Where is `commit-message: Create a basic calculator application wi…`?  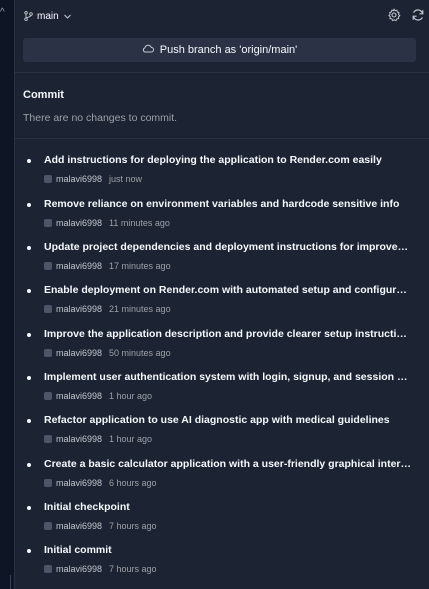 commit-message: Create a basic calculator application wi… is located at coordinates (228, 464).